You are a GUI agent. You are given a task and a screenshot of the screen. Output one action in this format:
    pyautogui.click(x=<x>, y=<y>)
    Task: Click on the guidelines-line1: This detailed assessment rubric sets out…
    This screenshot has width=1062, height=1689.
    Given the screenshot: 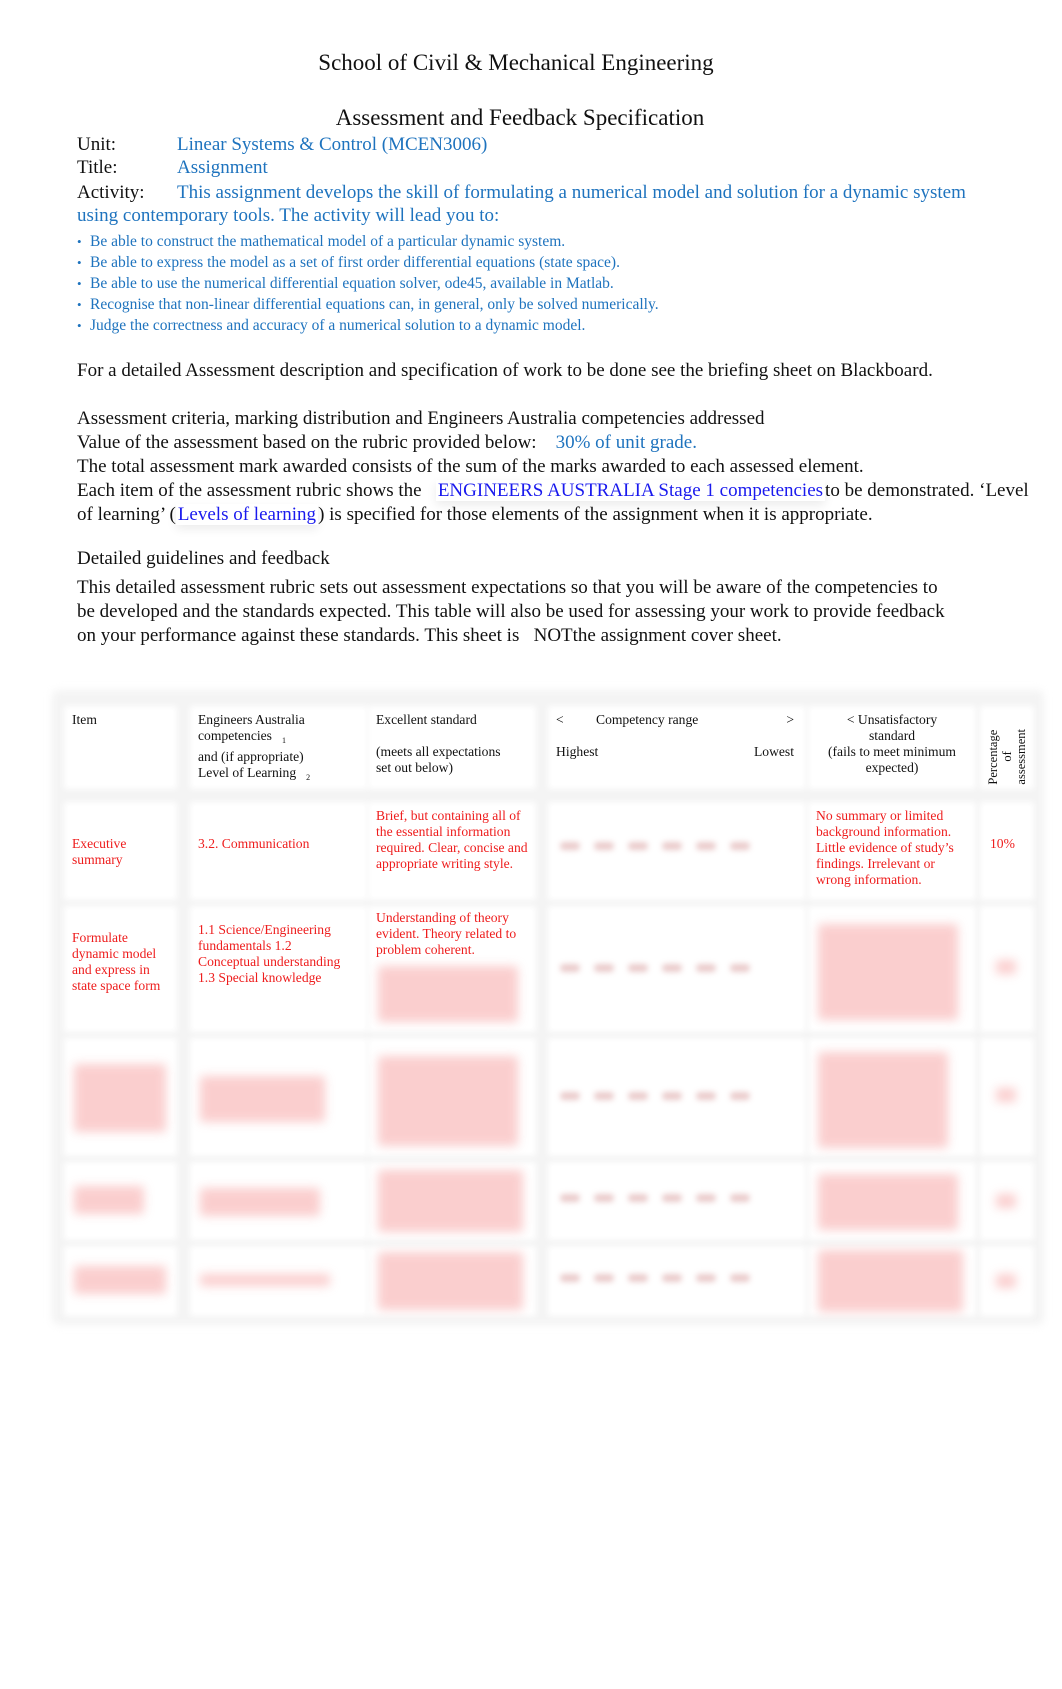 What is the action you would take?
    pyautogui.click(x=507, y=587)
    